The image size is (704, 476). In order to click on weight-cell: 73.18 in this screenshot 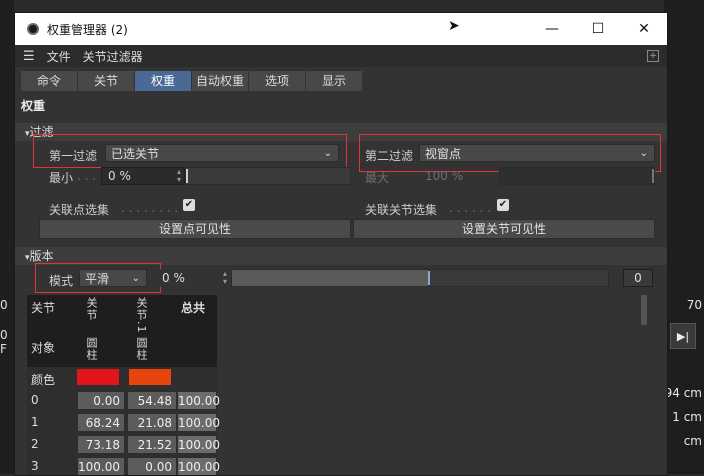, I will do `click(101, 444)`.